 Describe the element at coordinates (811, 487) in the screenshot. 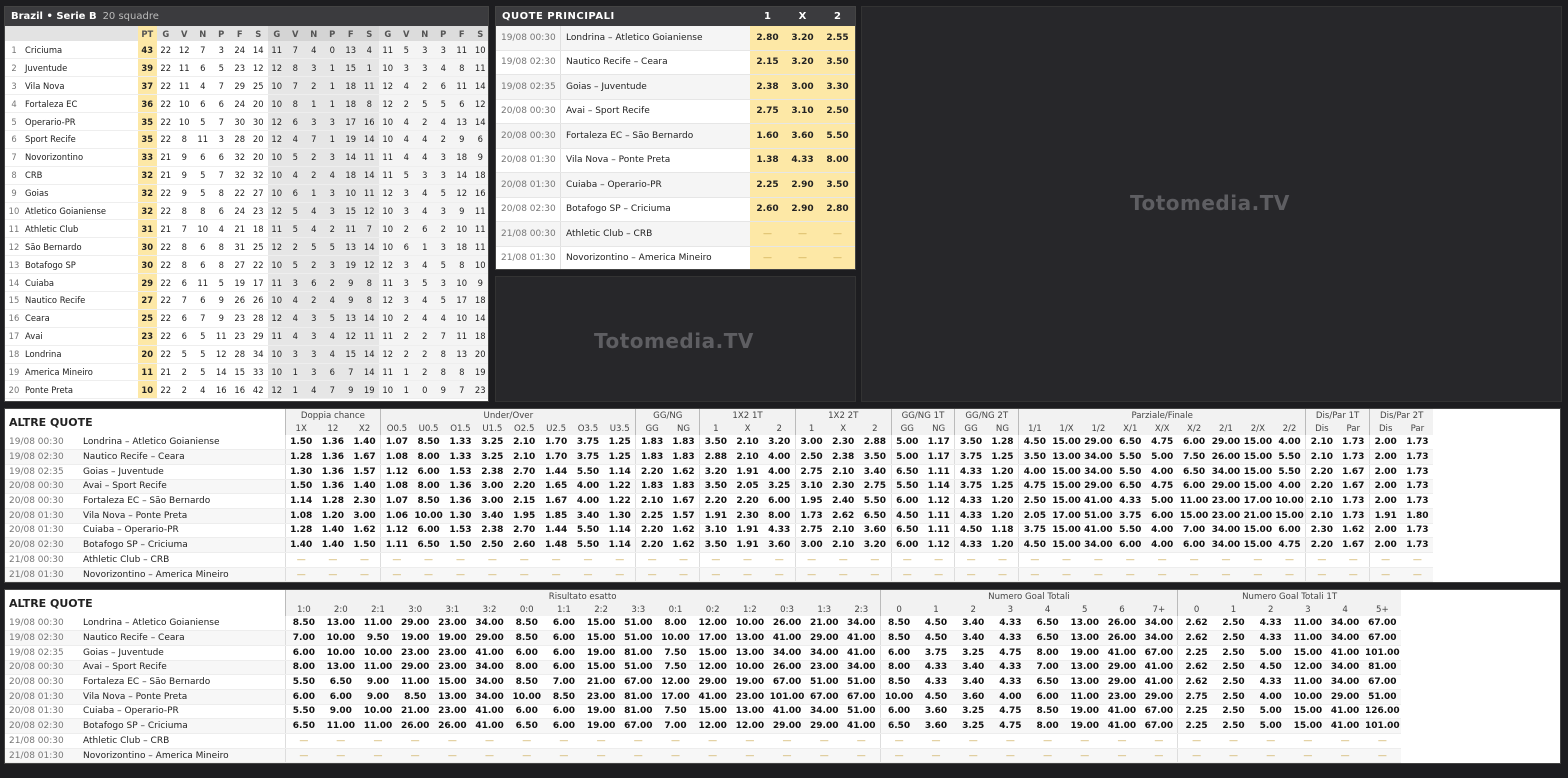

I see `odd-cell: 3.10` at that location.